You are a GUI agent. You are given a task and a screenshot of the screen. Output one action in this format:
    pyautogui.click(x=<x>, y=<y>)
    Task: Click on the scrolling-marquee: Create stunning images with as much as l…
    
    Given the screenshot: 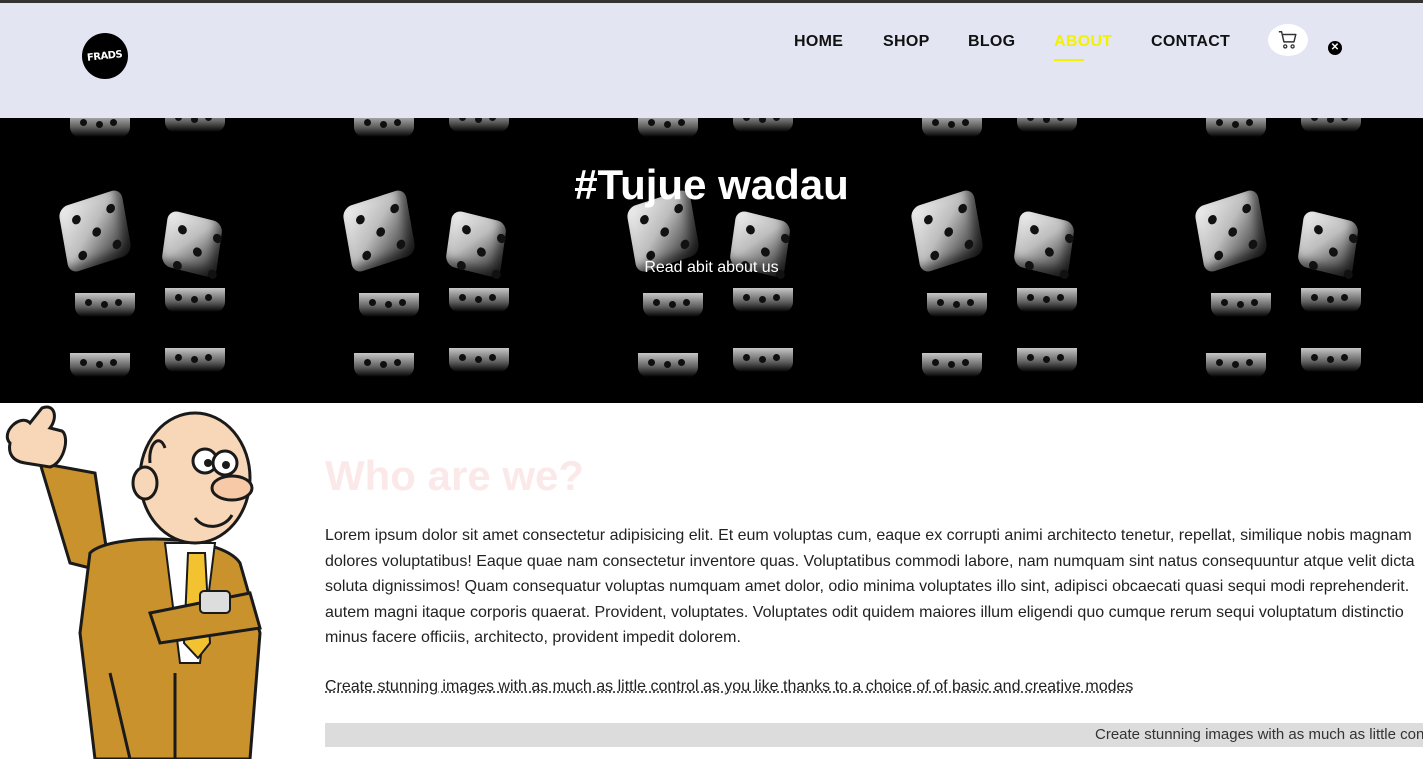 What is the action you would take?
    pyautogui.click(x=874, y=735)
    